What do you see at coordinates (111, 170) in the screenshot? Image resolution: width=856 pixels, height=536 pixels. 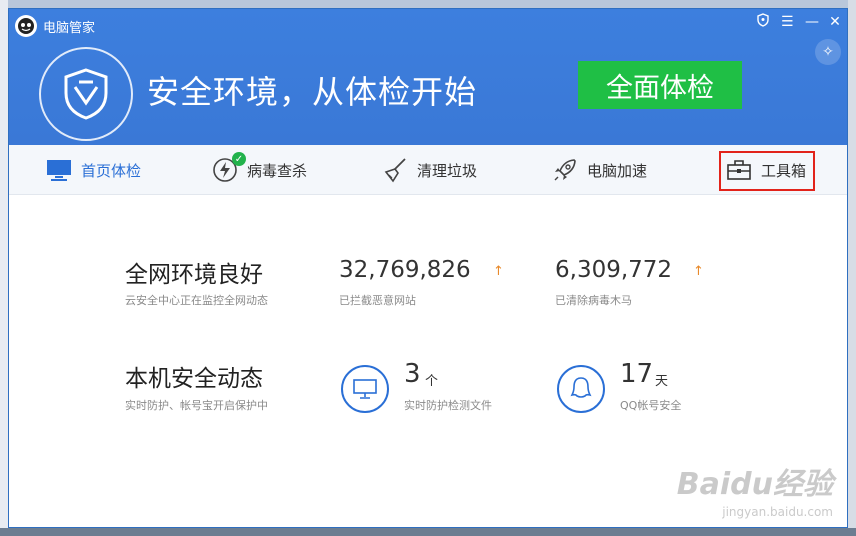 I see `nav-home-label: 首页体检` at bounding box center [111, 170].